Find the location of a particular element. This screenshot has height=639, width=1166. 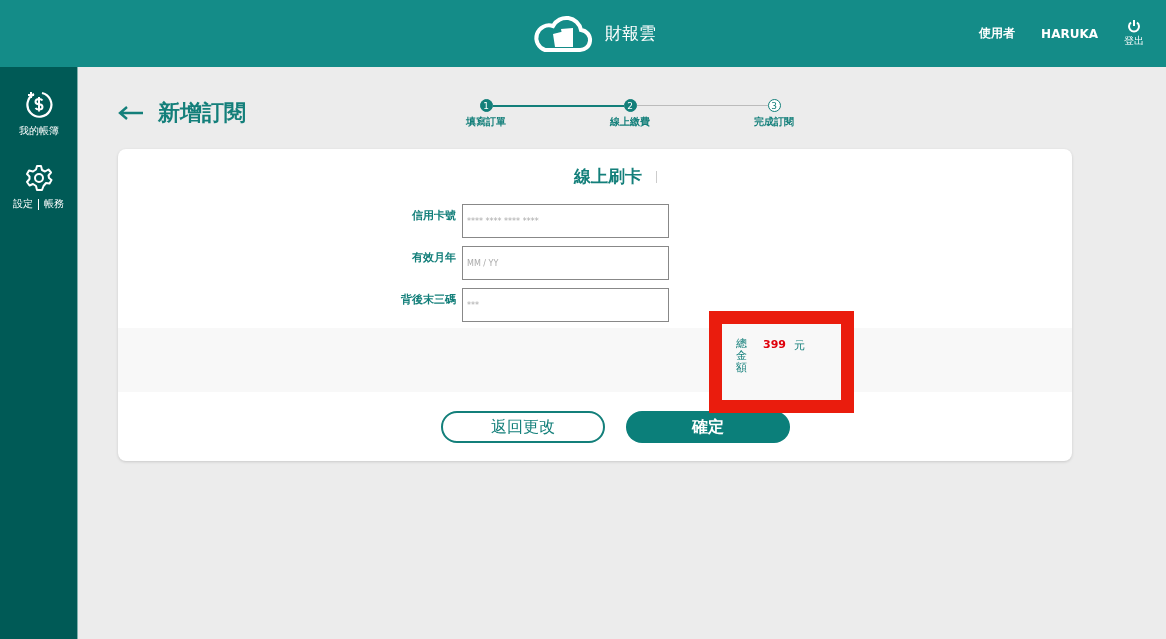

step-marker: 1 is located at coordinates (486, 105).